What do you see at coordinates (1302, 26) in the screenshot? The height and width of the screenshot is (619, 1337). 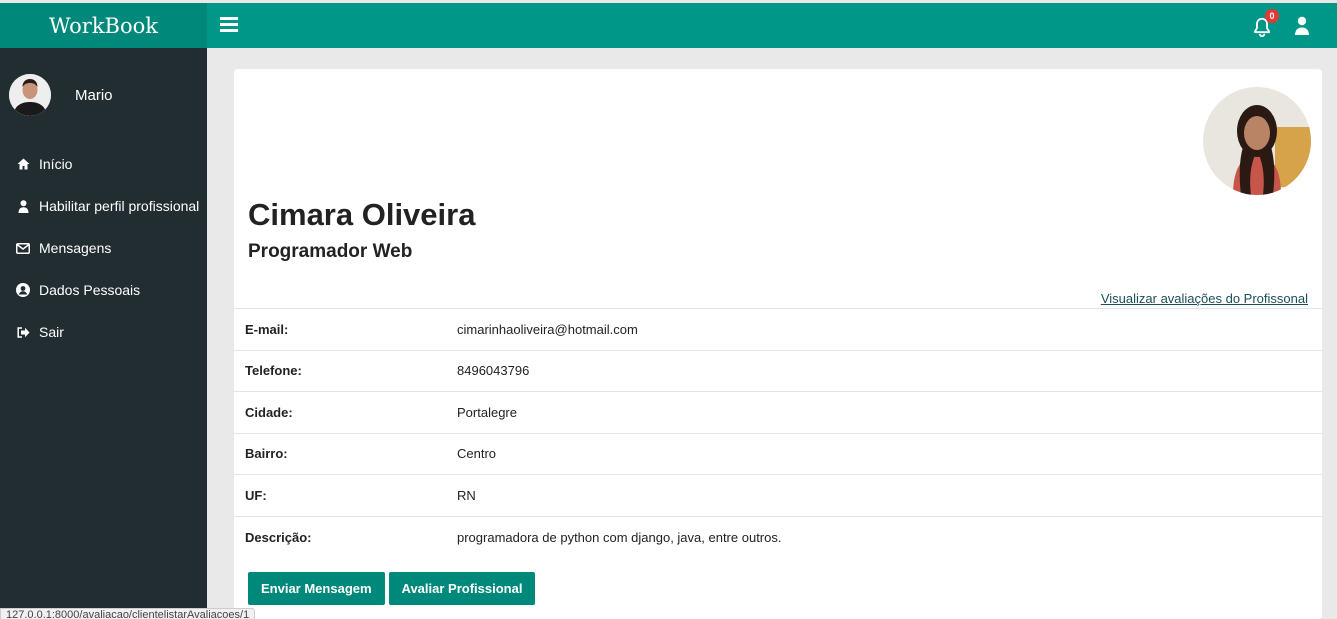 I see `user-icon` at bounding box center [1302, 26].